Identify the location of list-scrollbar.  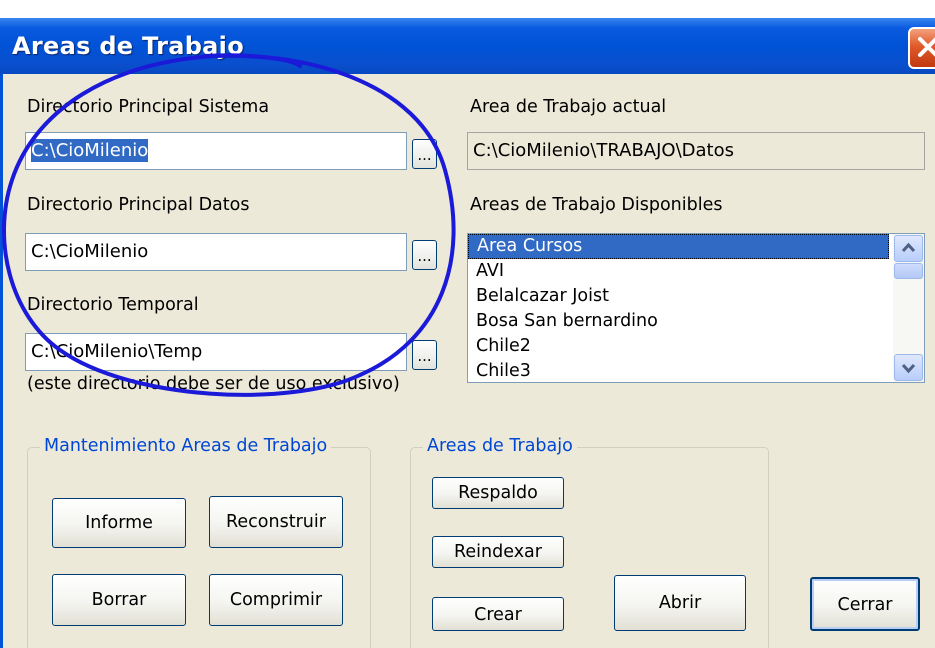
(908, 308).